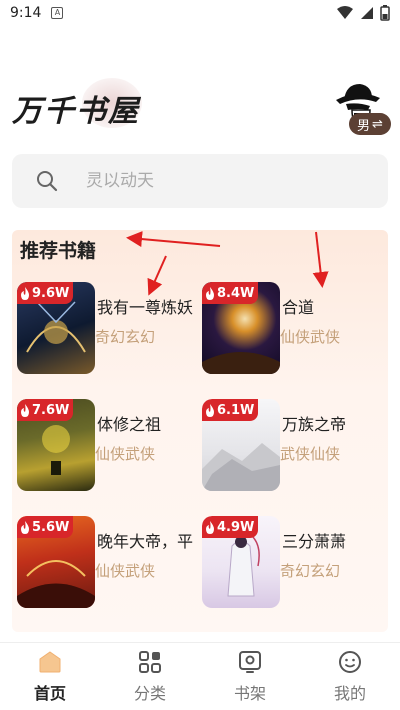 Image resolution: width=400 pixels, height=710 pixels. What do you see at coordinates (56, 445) in the screenshot?
I see `book-cover: 7.6W` at bounding box center [56, 445].